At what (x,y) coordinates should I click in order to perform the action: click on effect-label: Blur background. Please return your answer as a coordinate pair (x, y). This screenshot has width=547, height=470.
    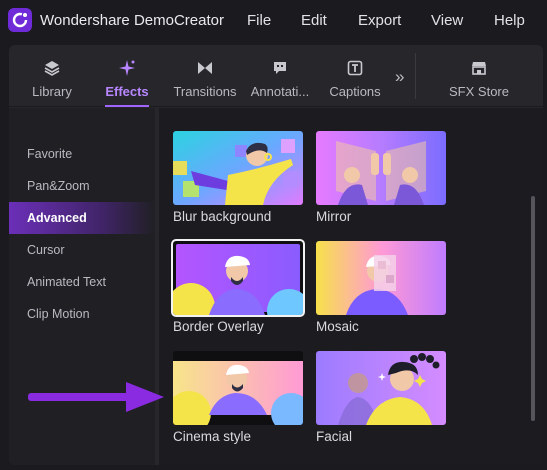
    Looking at the image, I should click on (222, 216).